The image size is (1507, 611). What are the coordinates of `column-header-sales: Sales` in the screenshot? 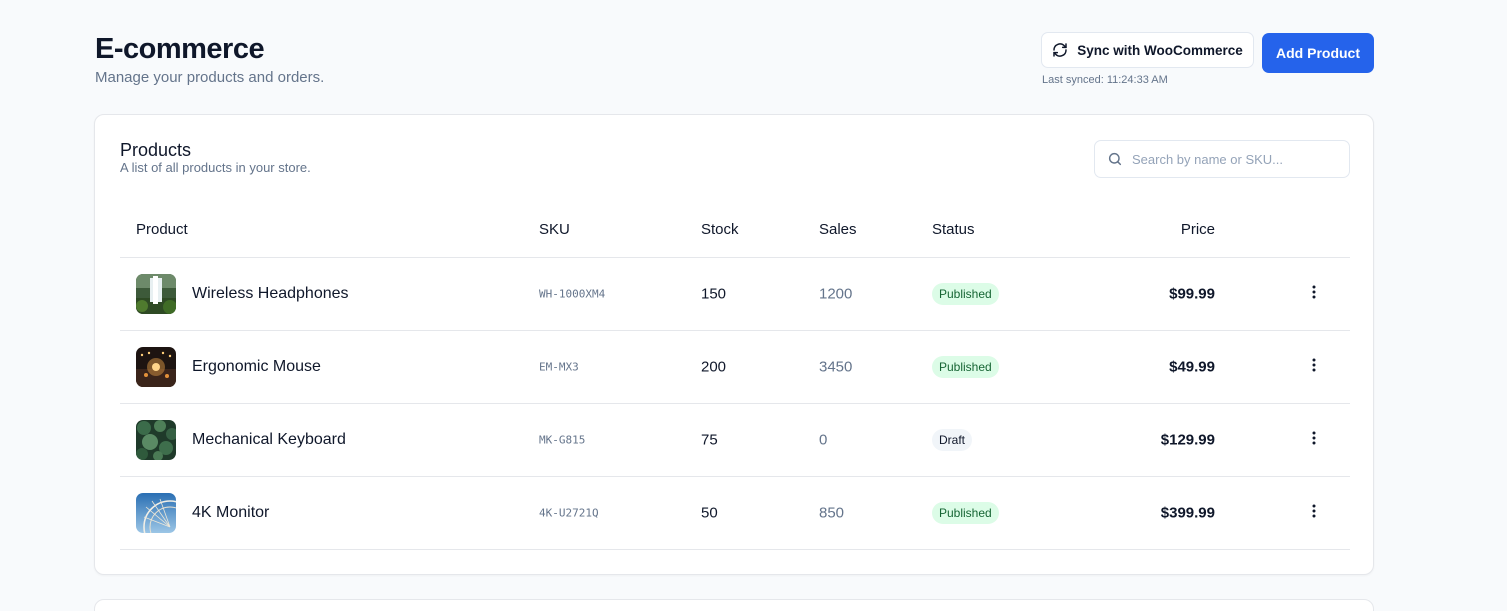 It's located at (838, 229).